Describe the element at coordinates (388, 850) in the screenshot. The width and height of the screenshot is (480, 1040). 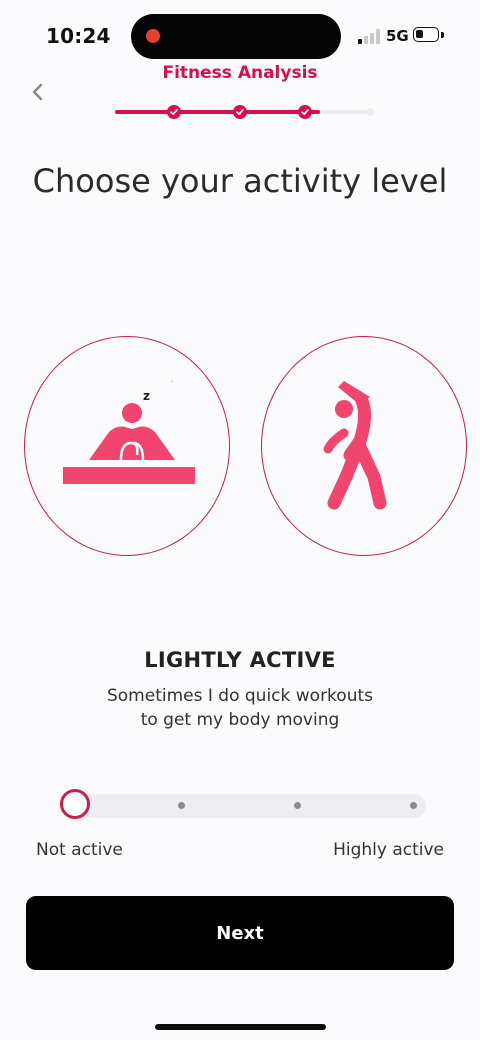
I see `slider-max-label: Highly active` at that location.